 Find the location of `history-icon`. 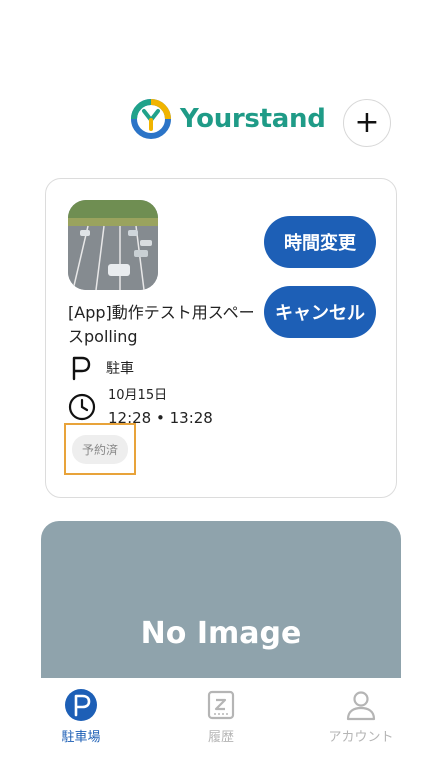

history-icon is located at coordinates (221, 705).